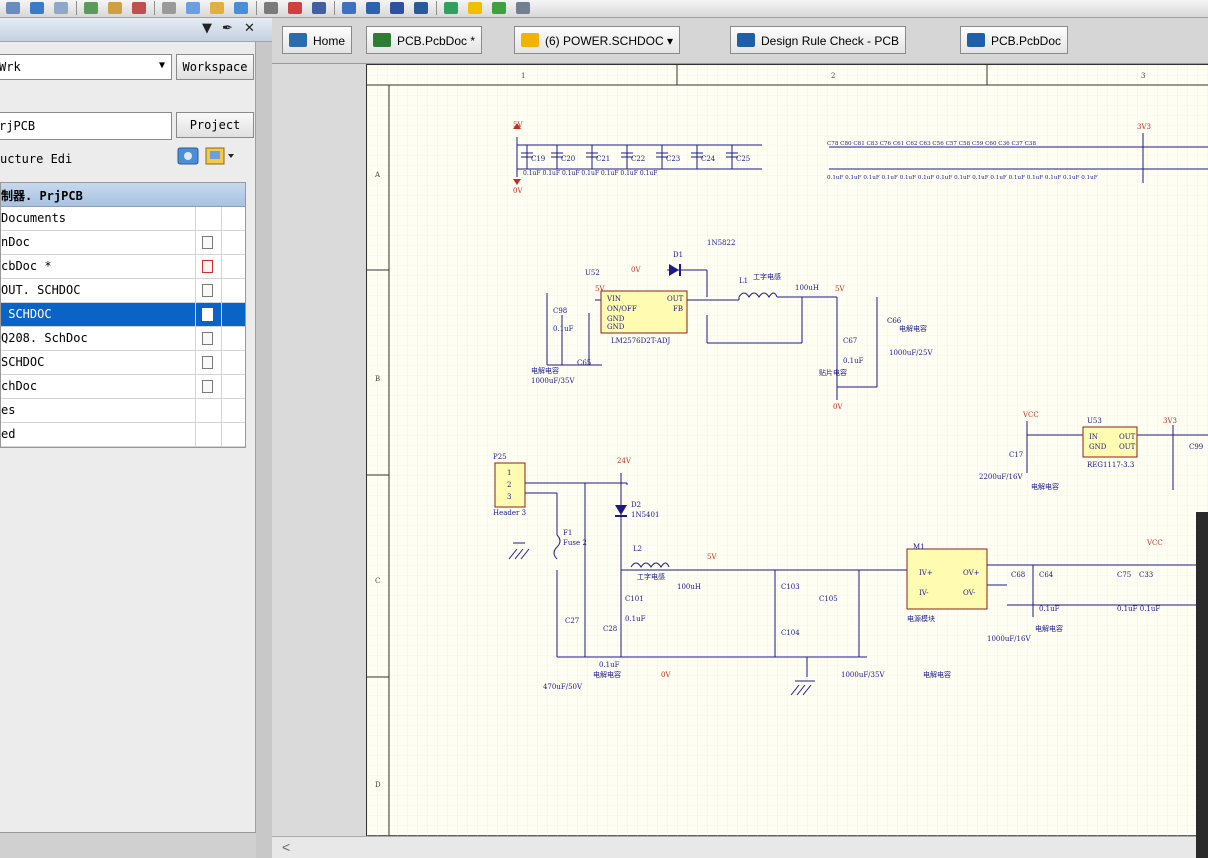 The width and height of the screenshot is (1208, 858). What do you see at coordinates (1110, 442) in the screenshot?
I see `regulator-chip` at bounding box center [1110, 442].